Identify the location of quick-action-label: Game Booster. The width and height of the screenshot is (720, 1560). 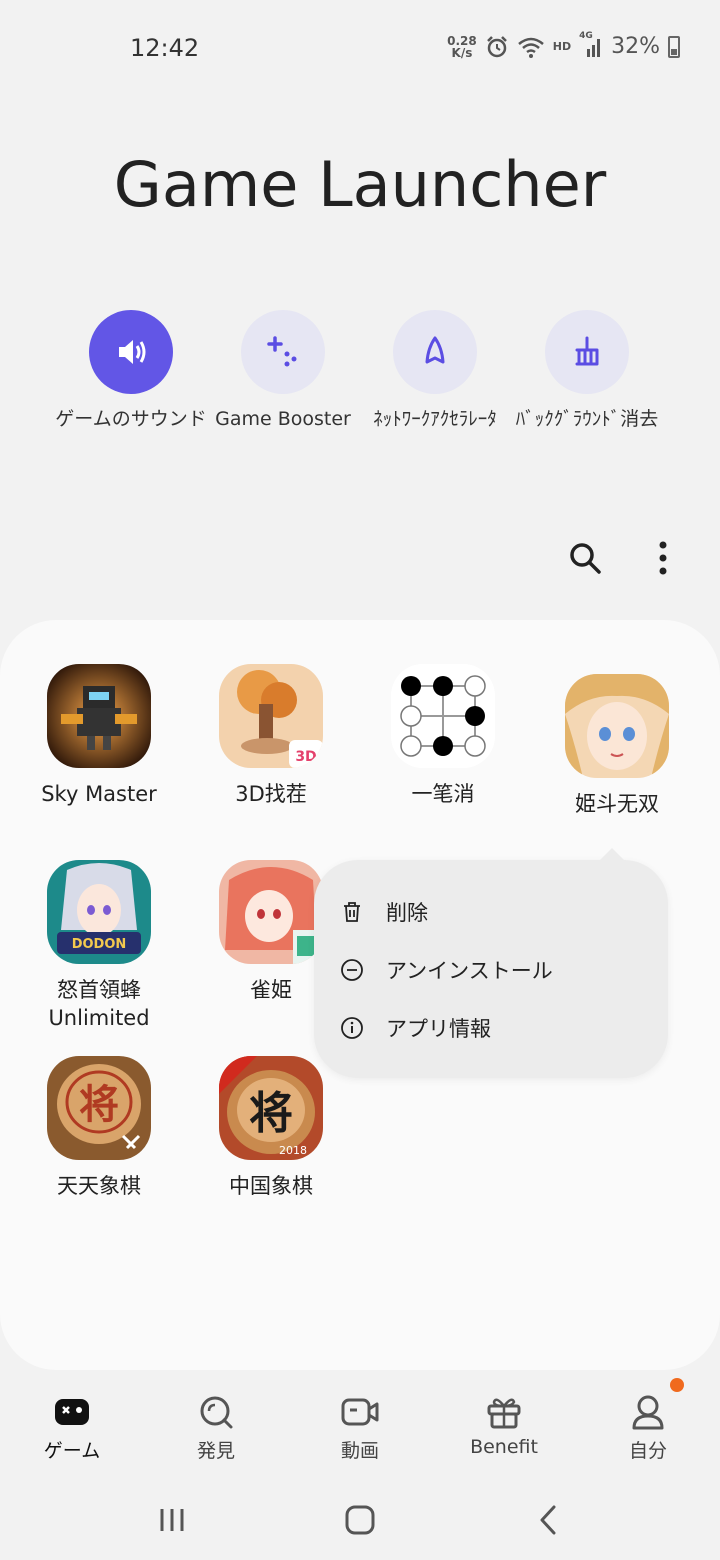
(283, 419).